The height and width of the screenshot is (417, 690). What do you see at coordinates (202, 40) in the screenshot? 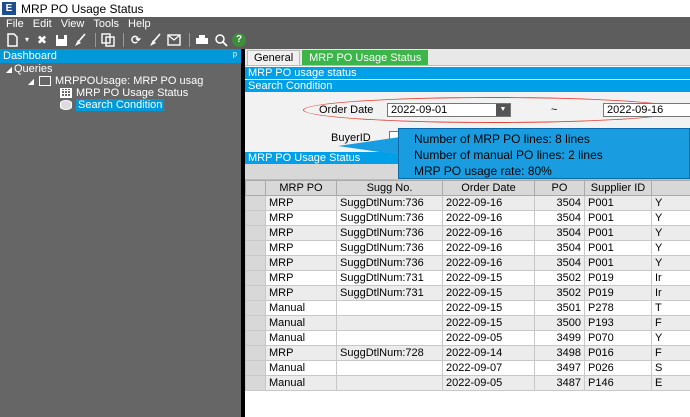
I see `print-icon` at bounding box center [202, 40].